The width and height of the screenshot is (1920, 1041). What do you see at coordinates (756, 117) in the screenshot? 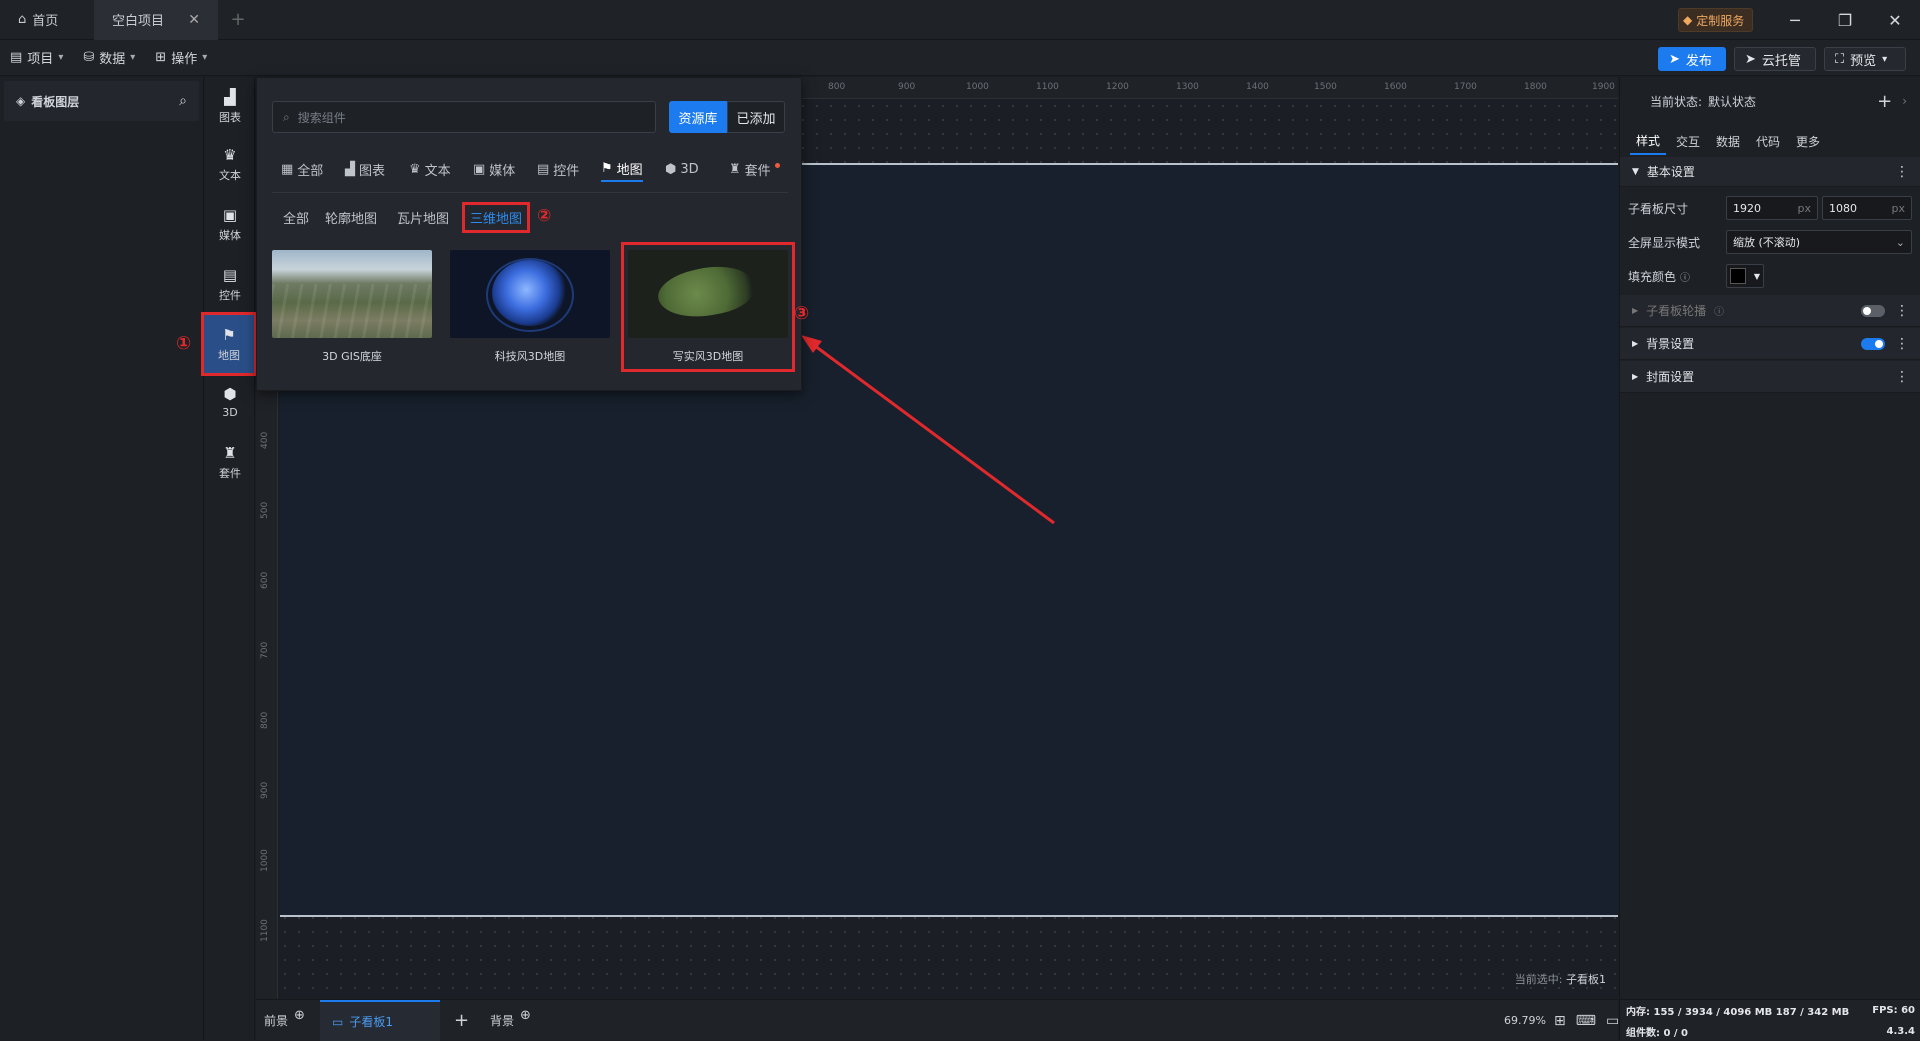
I see `tab-added: 已添加` at bounding box center [756, 117].